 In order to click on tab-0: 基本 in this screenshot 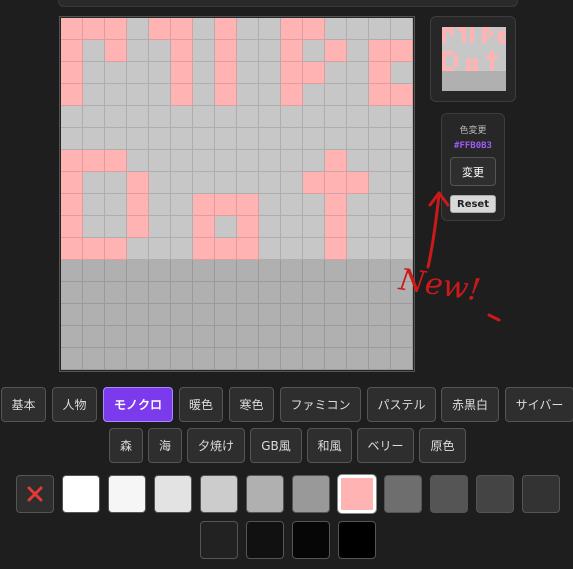, I will do `click(23, 404)`.